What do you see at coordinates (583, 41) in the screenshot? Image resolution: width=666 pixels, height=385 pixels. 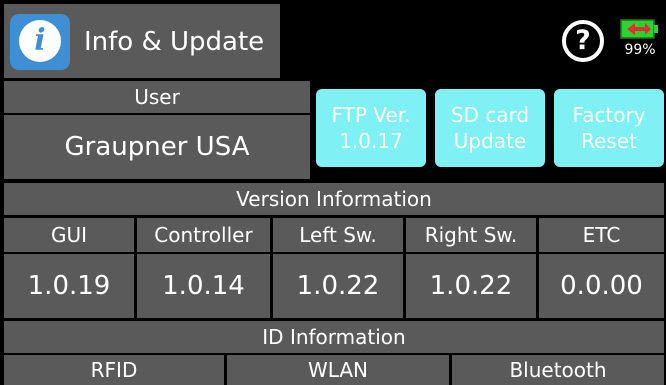 I see `help-icon: ?` at bounding box center [583, 41].